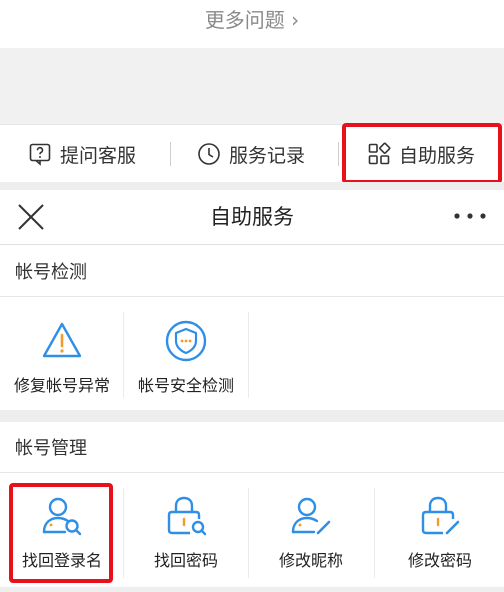 This screenshot has height=592, width=504. Describe the element at coordinates (209, 154) in the screenshot. I see `clock-icon` at that location.